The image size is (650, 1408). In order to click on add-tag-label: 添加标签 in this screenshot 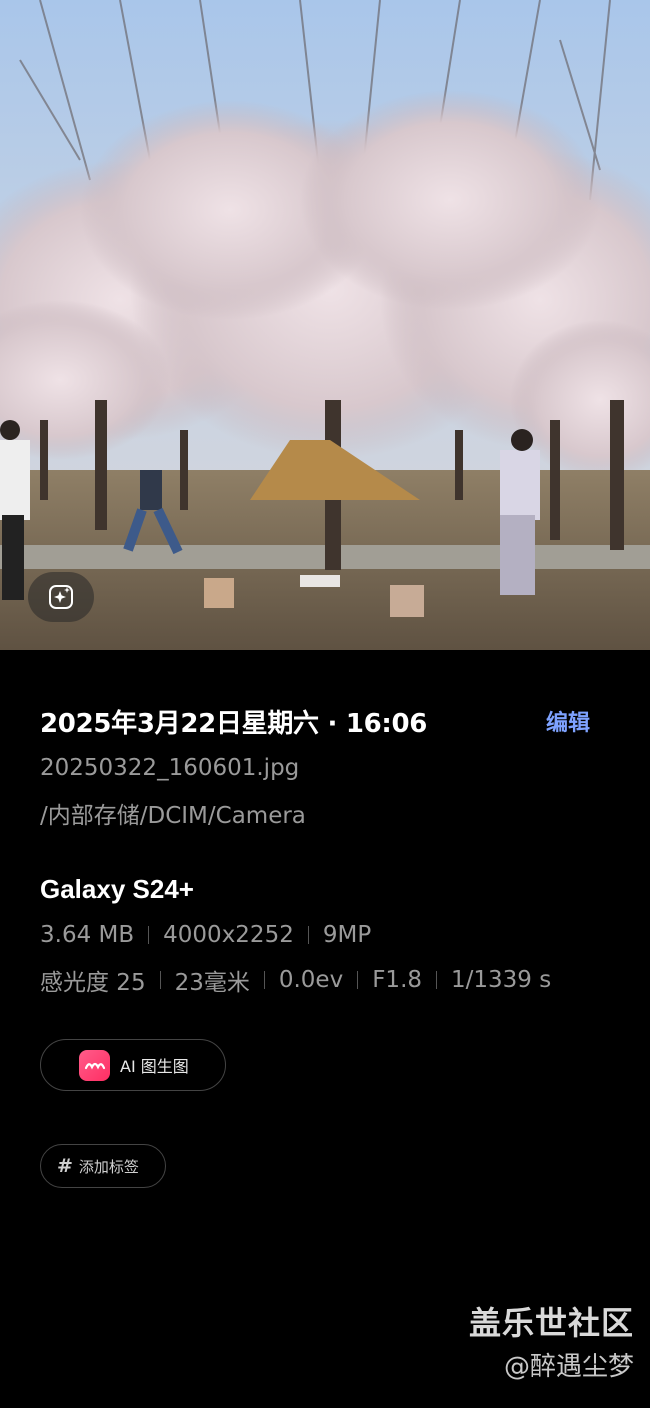, I will do `click(108, 1166)`.